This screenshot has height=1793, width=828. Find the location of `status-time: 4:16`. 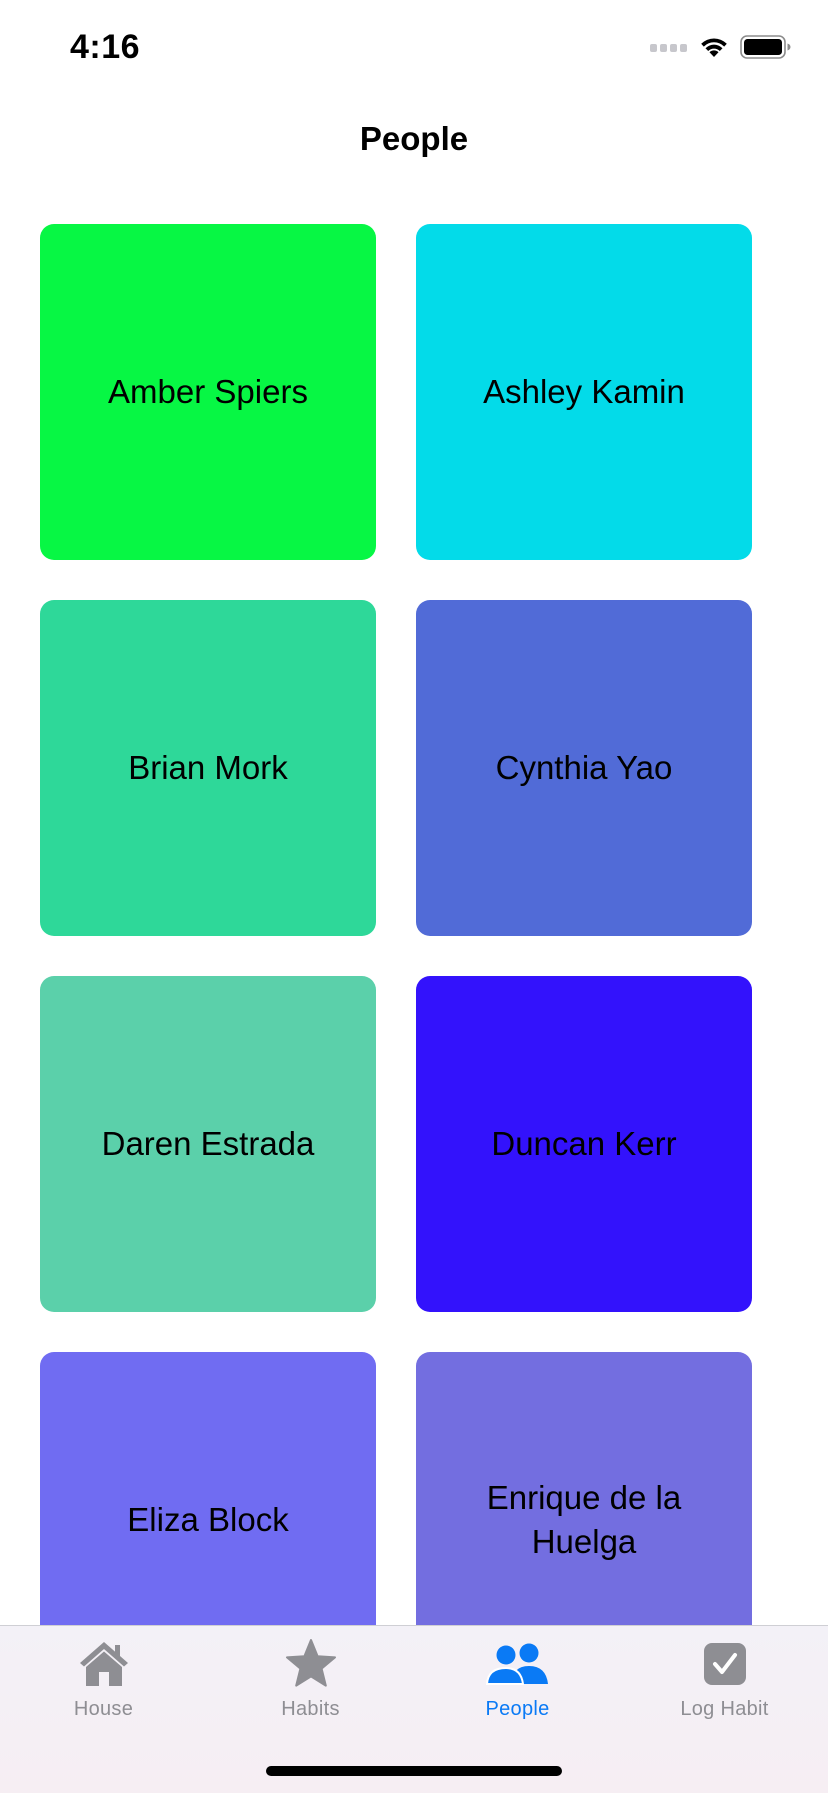

status-time: 4:16 is located at coordinates (105, 47).